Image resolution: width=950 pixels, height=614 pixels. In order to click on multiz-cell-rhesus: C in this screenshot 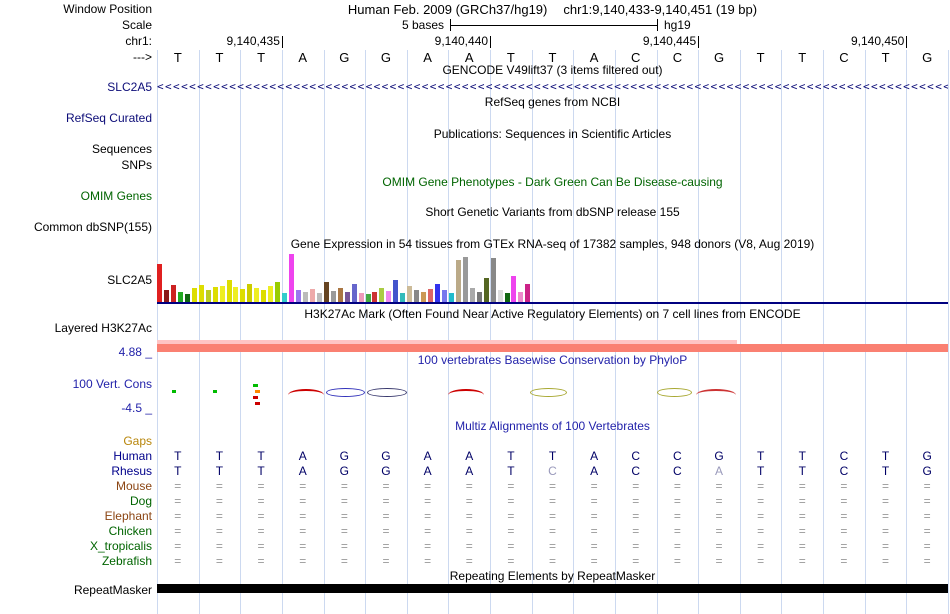, I will do `click(844, 471)`.